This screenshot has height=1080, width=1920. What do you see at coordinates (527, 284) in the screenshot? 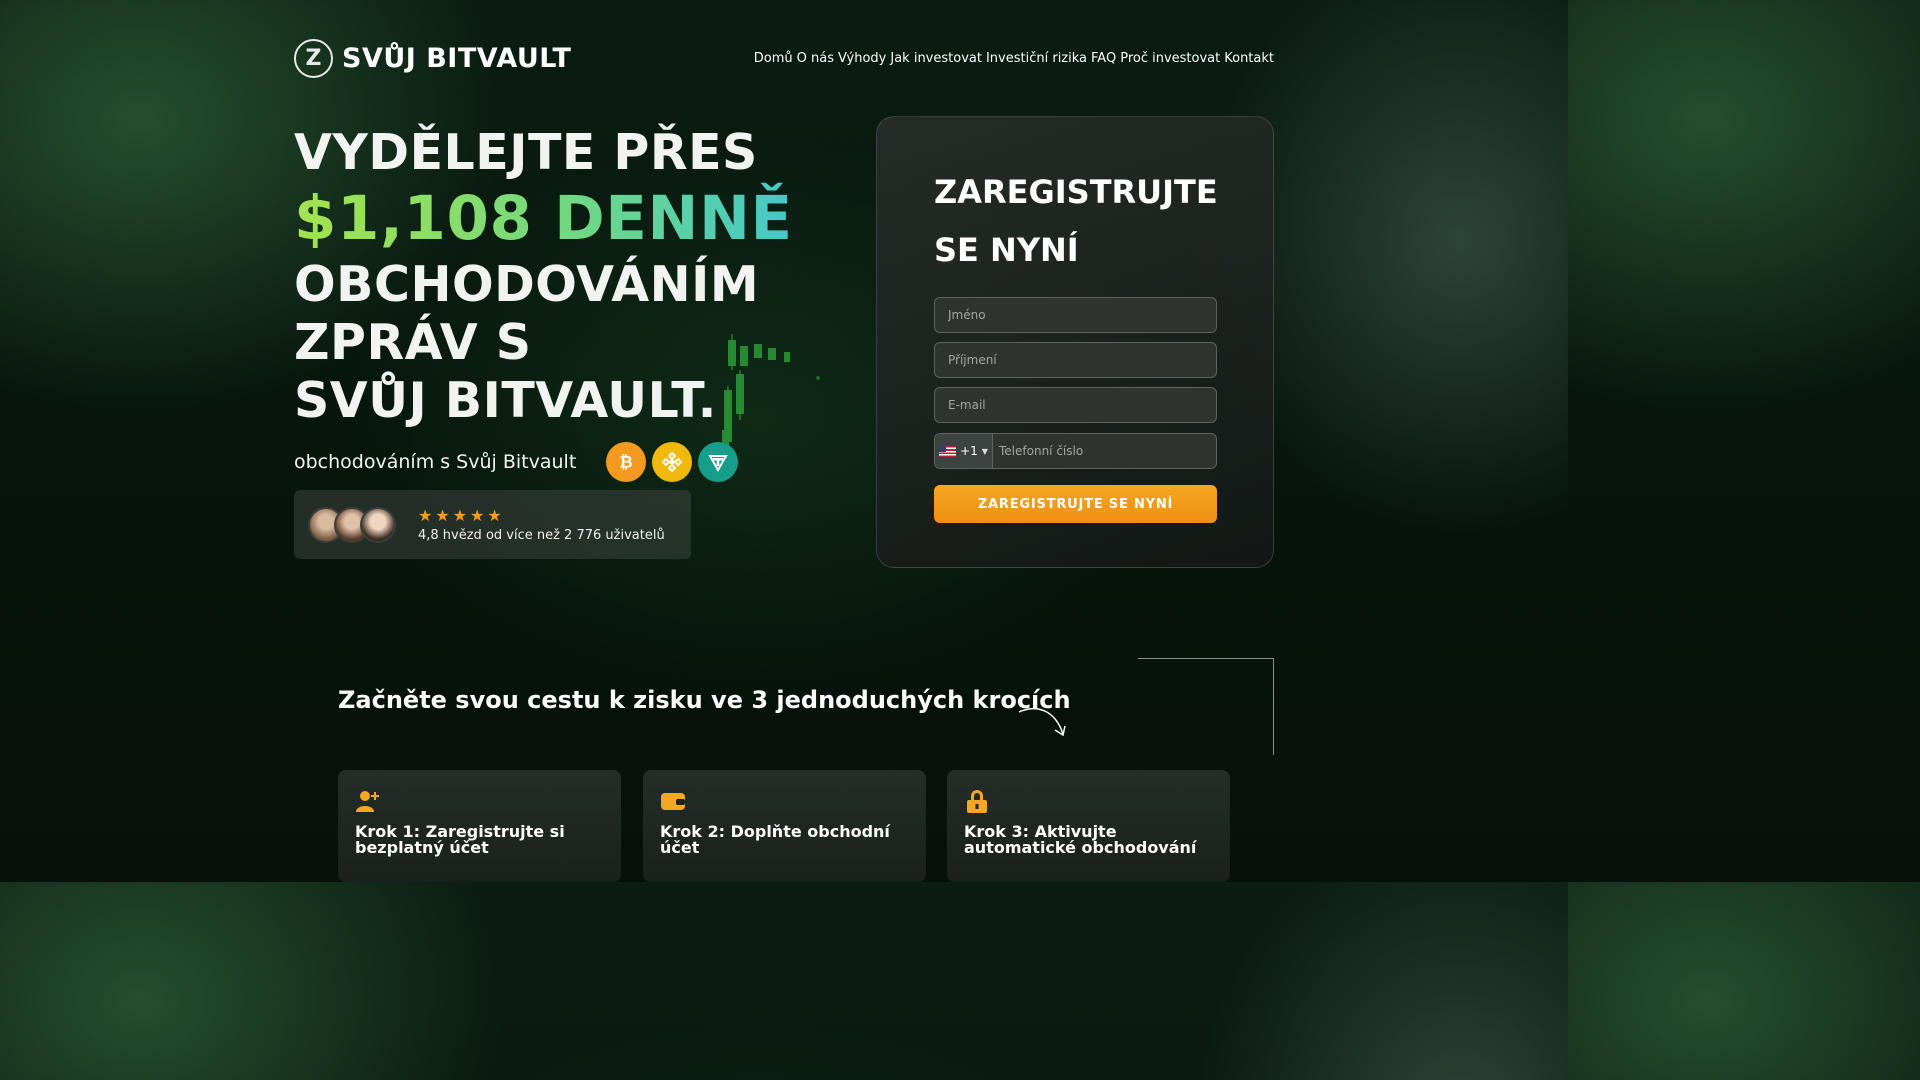
I see `headline-line-3: OBCHODOVÁNÍM` at bounding box center [527, 284].